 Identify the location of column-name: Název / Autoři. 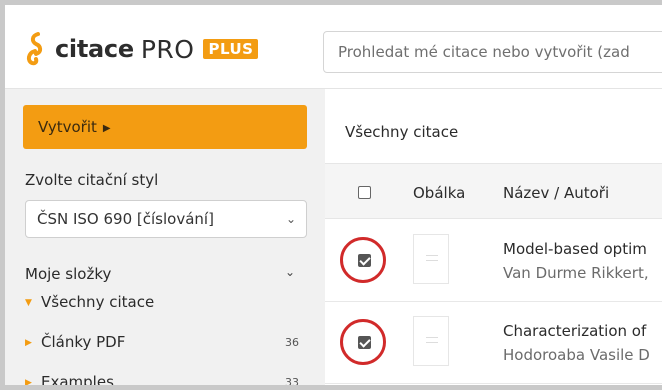
(556, 193).